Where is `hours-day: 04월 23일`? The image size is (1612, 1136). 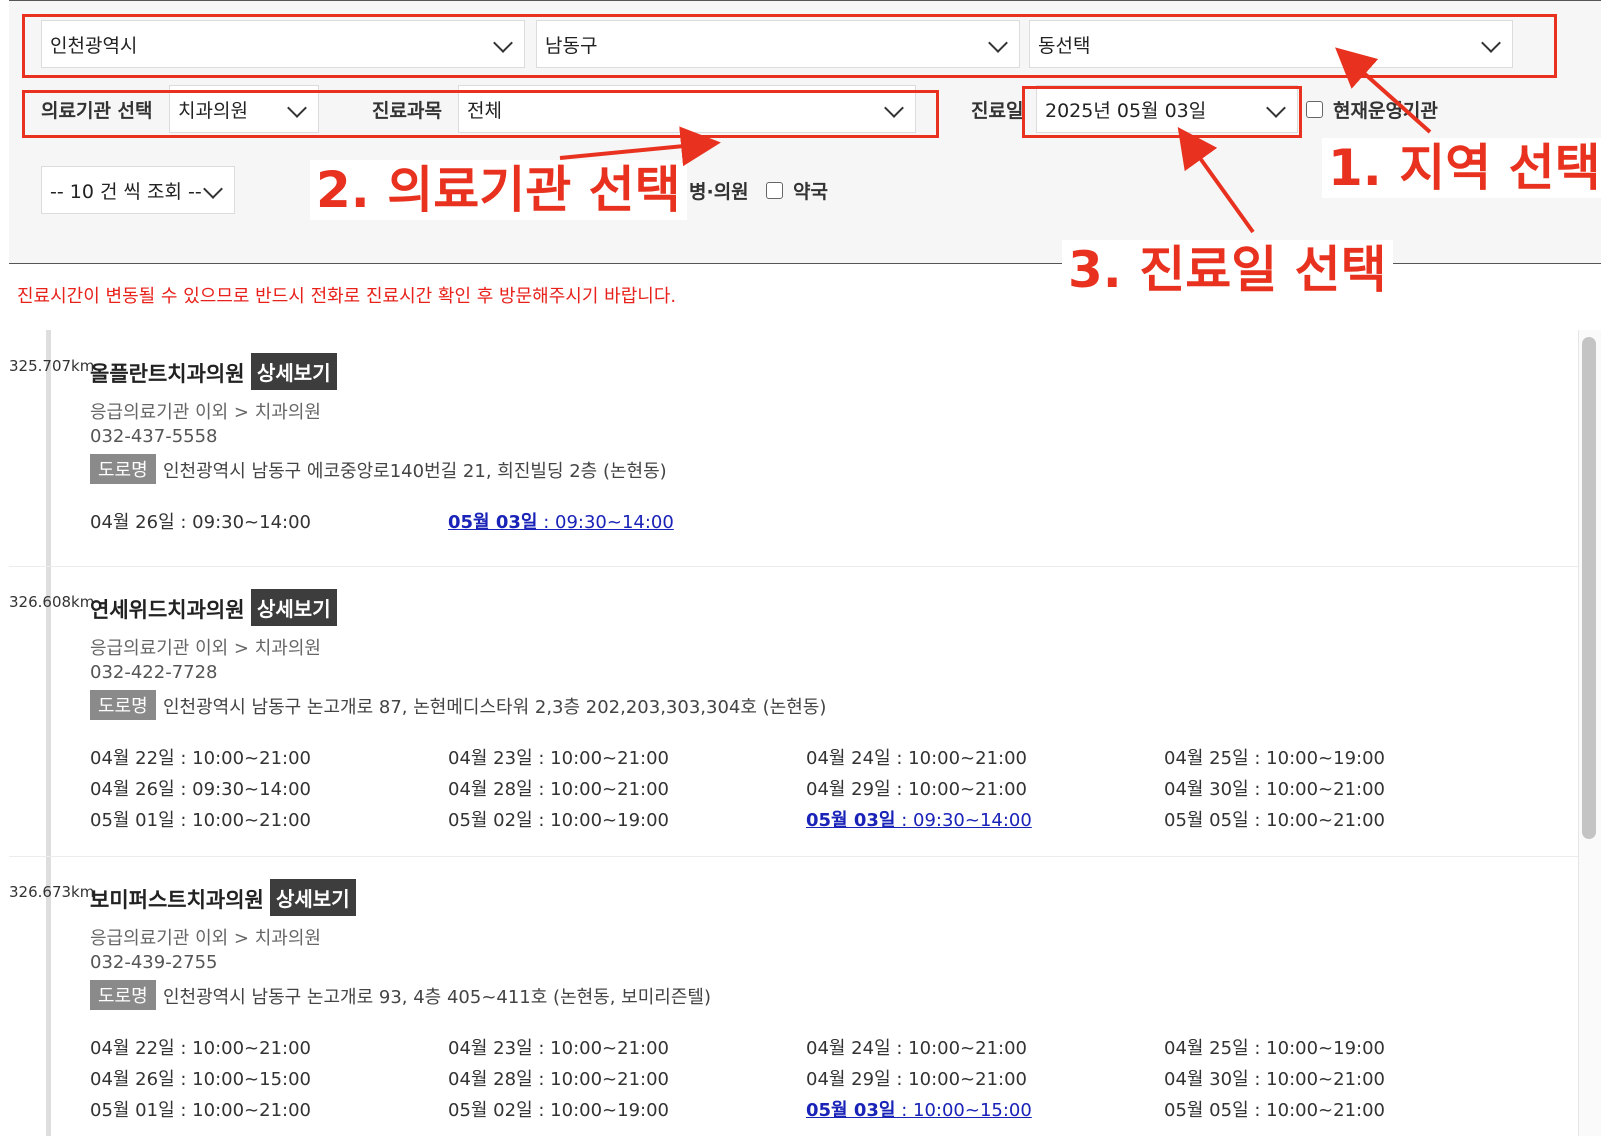 hours-day: 04월 23일 is located at coordinates (490, 1048).